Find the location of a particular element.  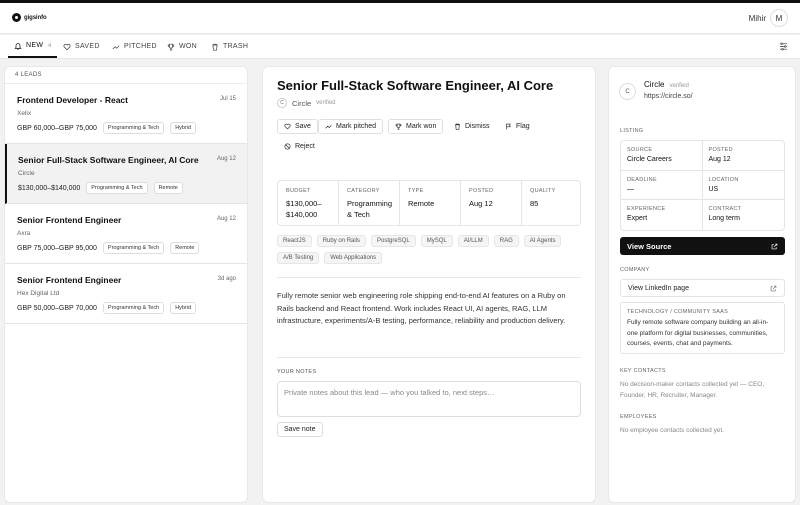

stat-category: CATEGORY Programming & Tech is located at coordinates (369, 203).